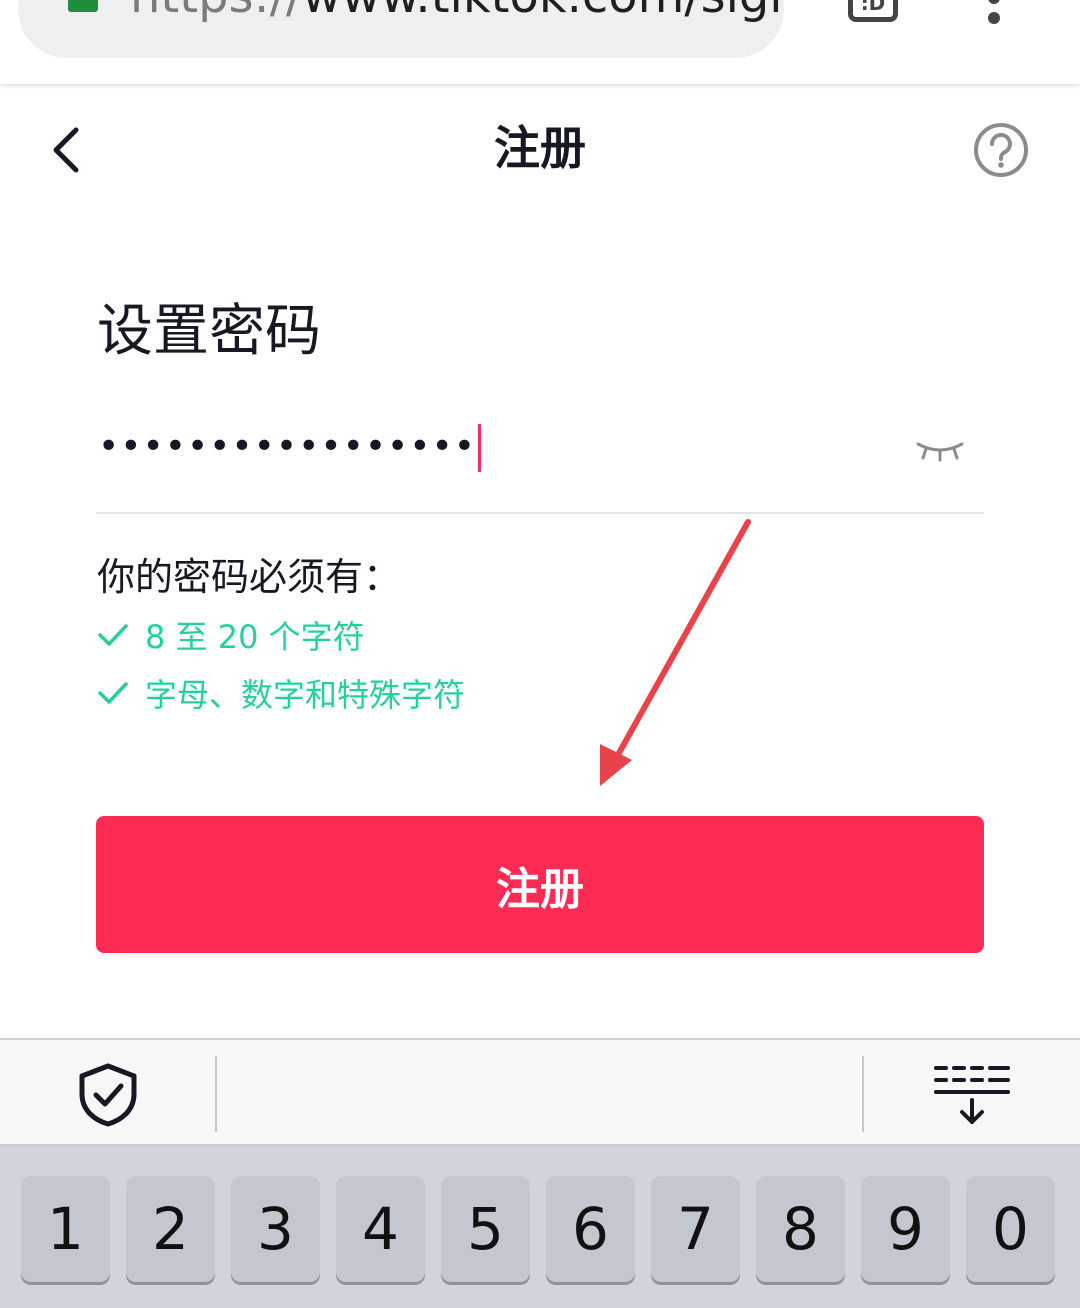 This screenshot has width=1080, height=1308. Describe the element at coordinates (209, 331) in the screenshot. I see `form-heading: 设置密码` at that location.